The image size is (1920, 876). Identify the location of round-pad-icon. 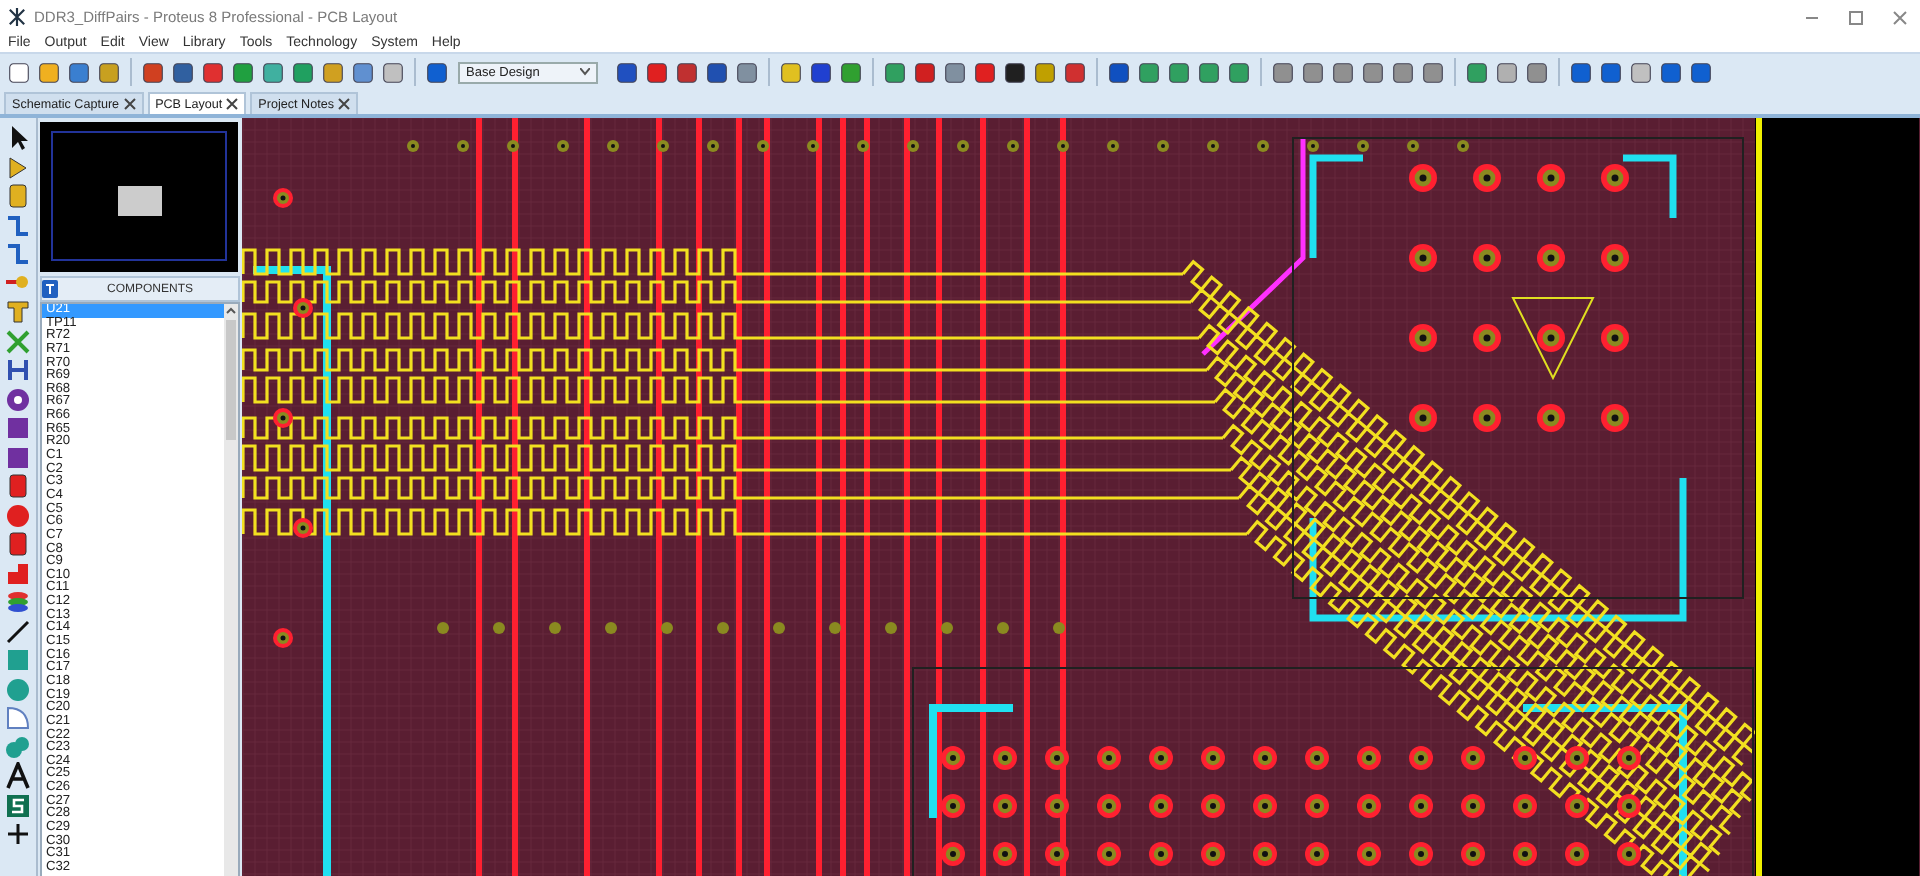
(18, 399).